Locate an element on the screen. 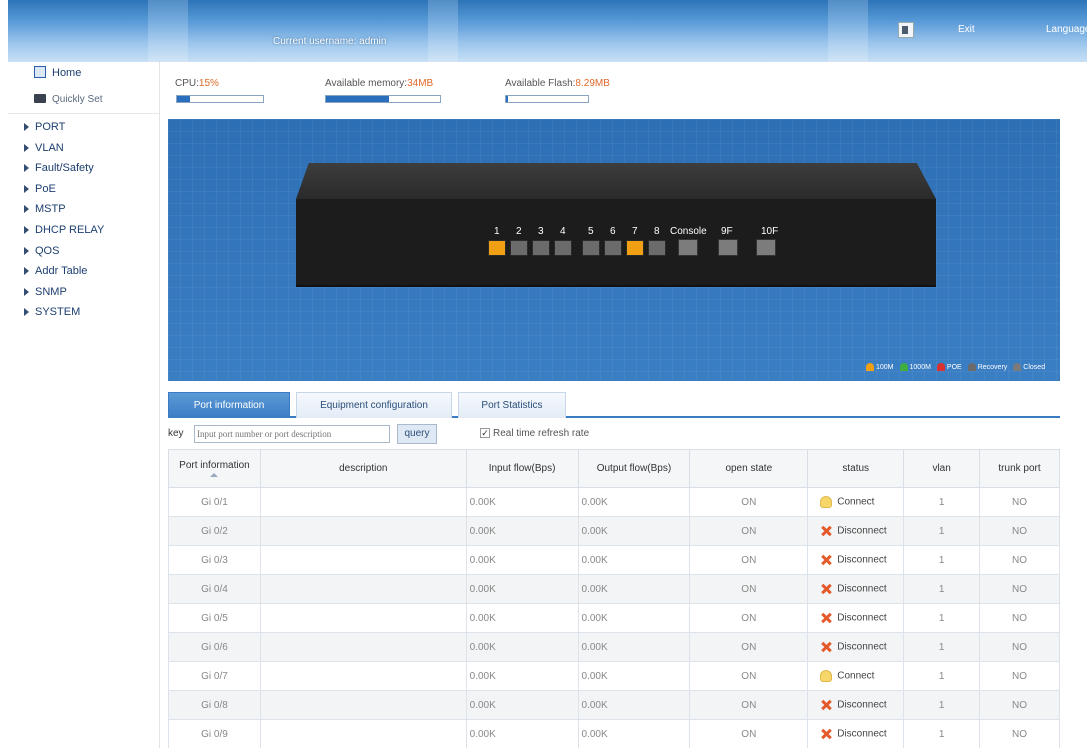  banner-stripe is located at coordinates (443, 31).